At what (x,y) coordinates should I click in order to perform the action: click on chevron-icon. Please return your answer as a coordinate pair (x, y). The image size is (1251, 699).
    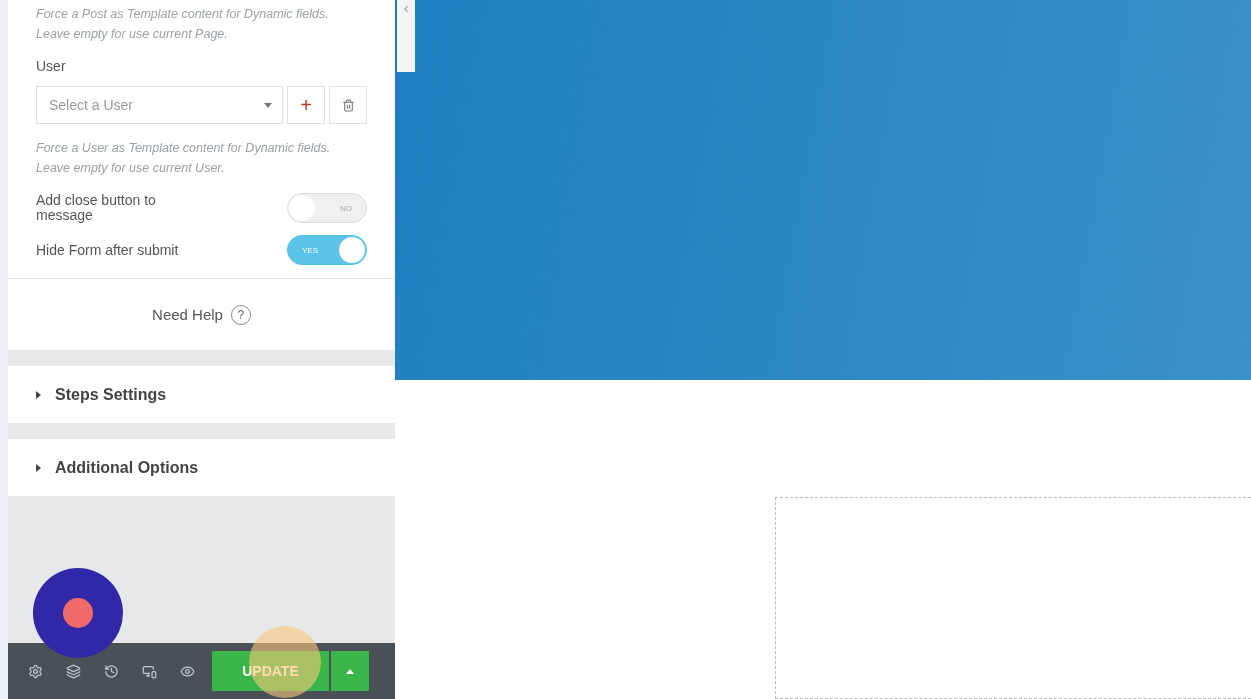
    Looking at the image, I should click on (406, 9).